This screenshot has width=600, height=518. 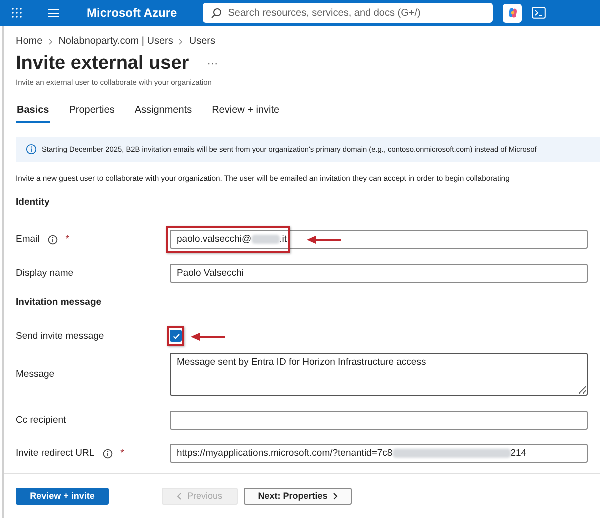 I want to click on search-icon, so click(x=216, y=13).